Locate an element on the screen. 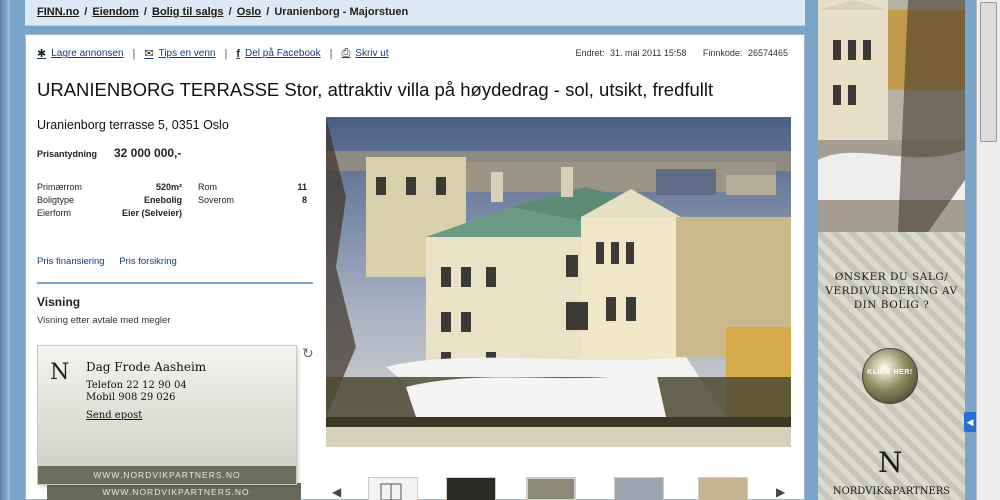 The width and height of the screenshot is (1000, 500). floorplan-icon is located at coordinates (391, 491).